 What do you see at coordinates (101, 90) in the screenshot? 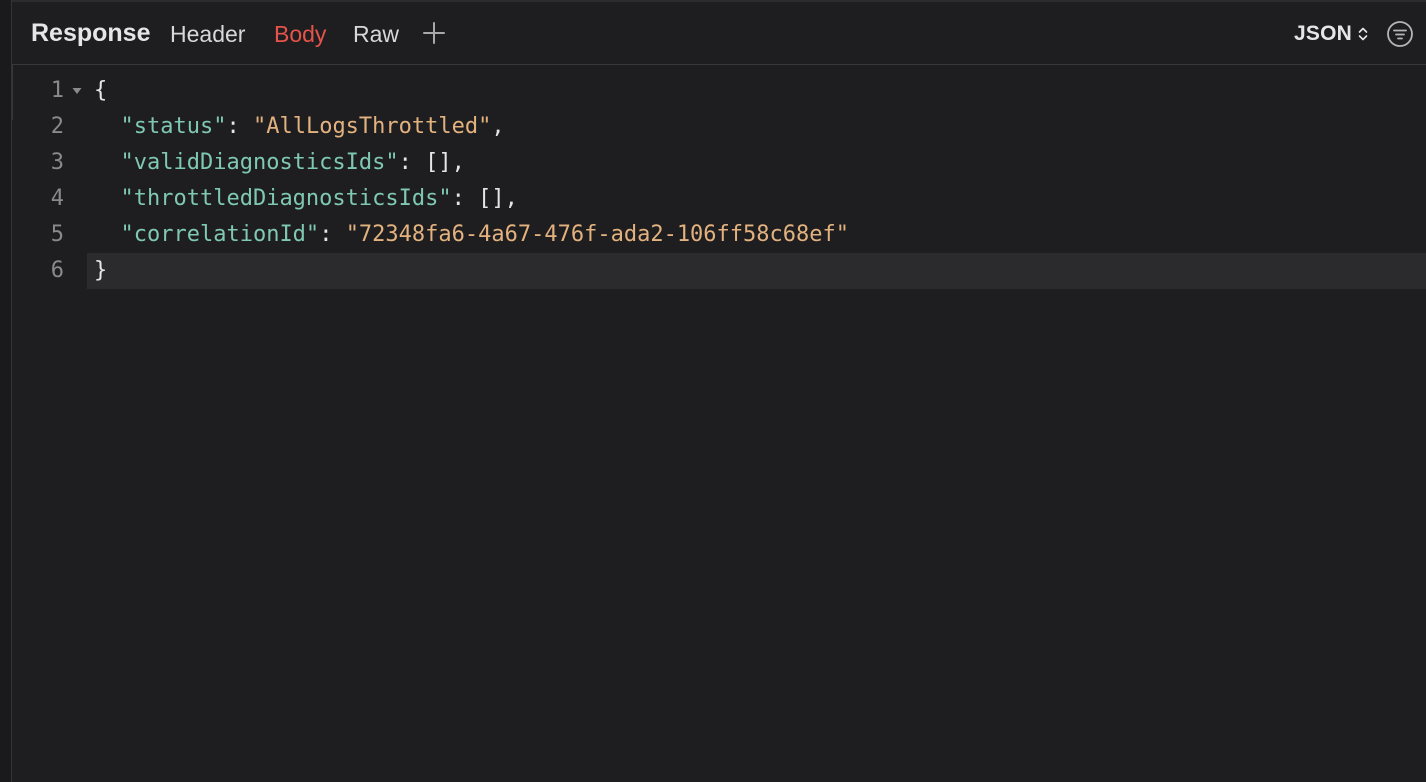
I see `code-text: {` at bounding box center [101, 90].